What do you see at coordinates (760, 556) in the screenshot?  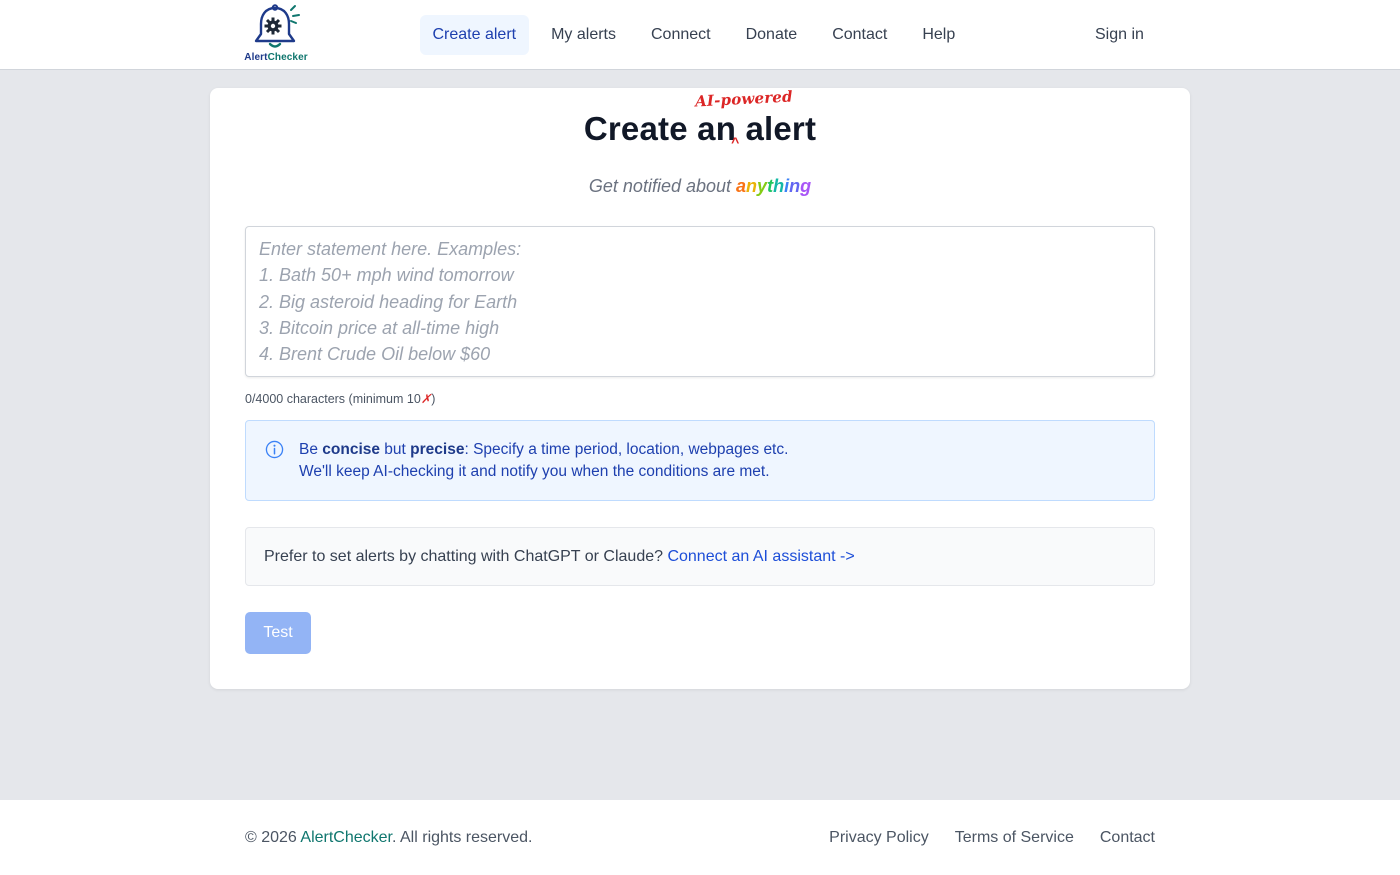 I see `connect-ai-assistant-link: Connect an AI assistant ->` at bounding box center [760, 556].